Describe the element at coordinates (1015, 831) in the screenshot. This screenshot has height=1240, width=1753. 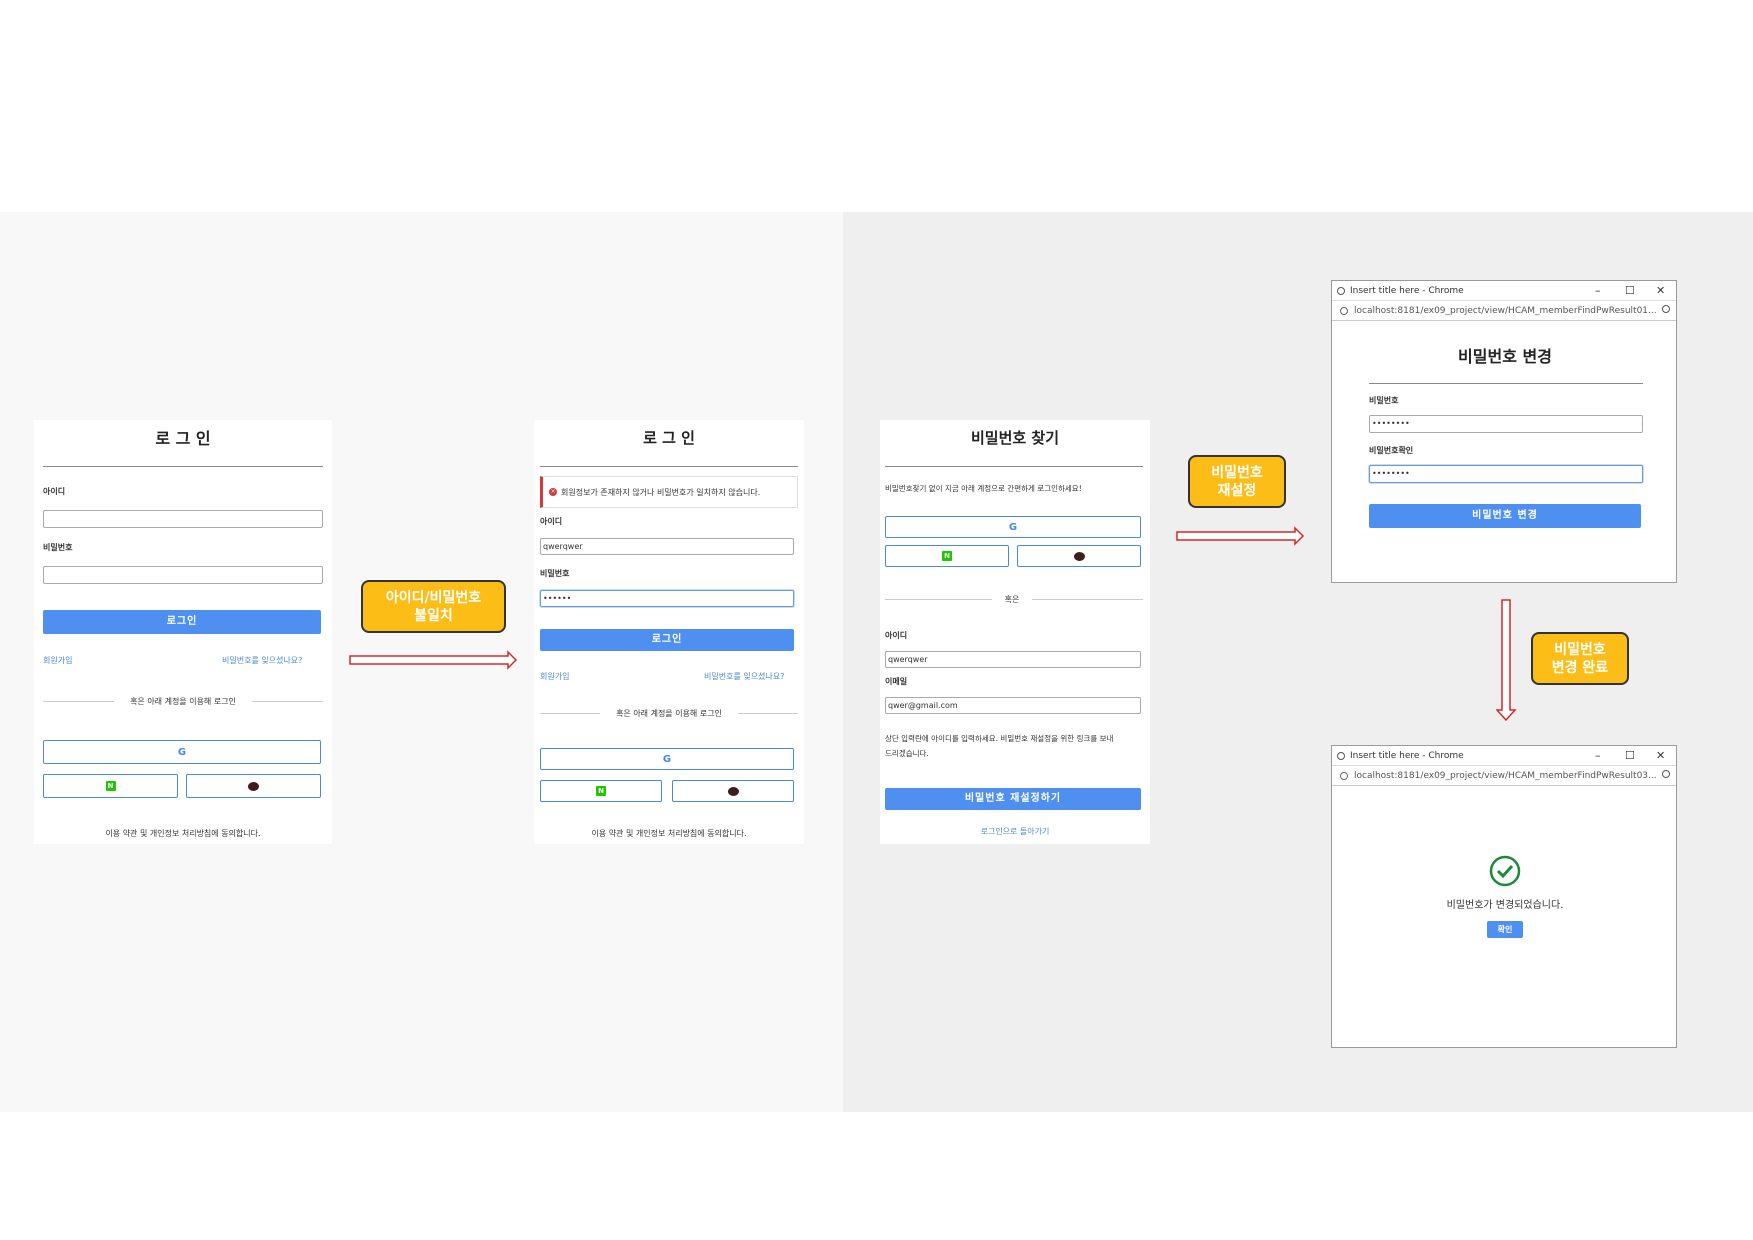
I see `back-to-login-link: 로그인으로 돌아가기` at that location.